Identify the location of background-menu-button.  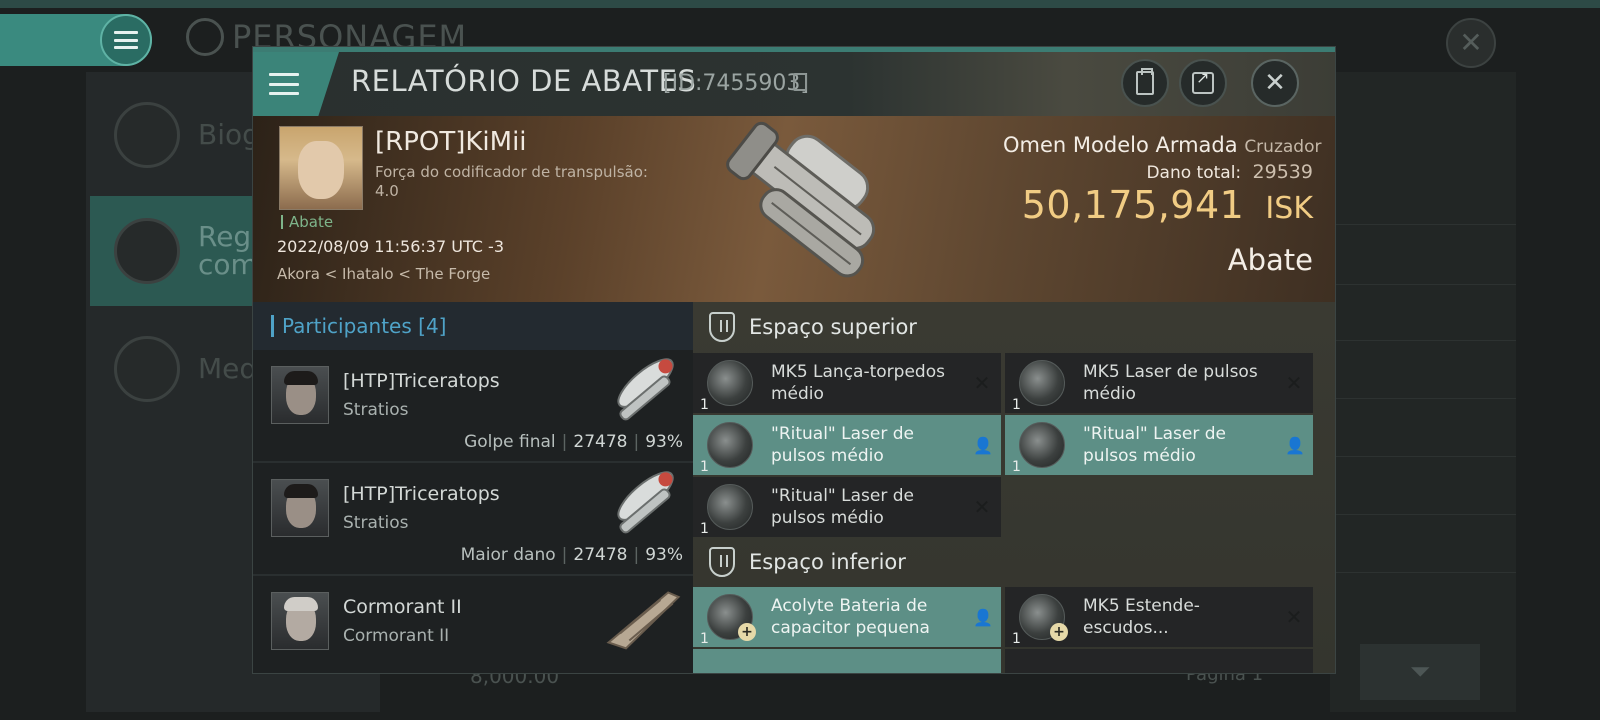
(126, 40).